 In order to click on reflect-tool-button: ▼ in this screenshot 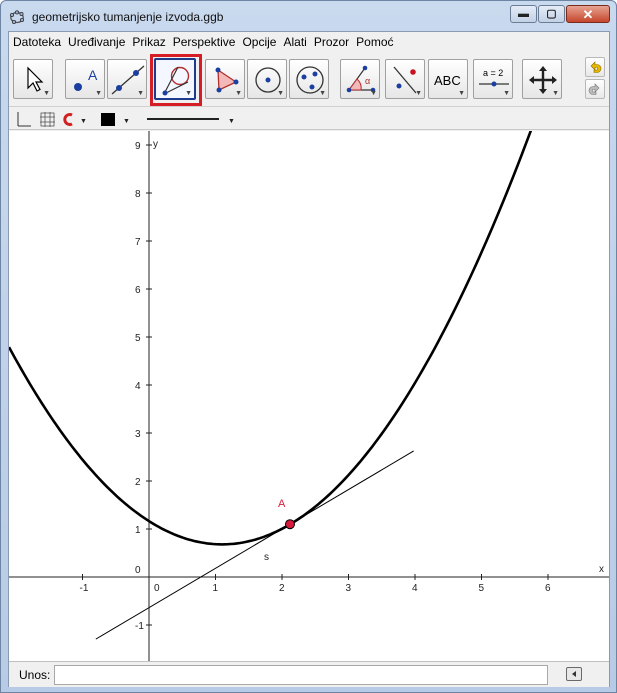, I will do `click(405, 79)`.